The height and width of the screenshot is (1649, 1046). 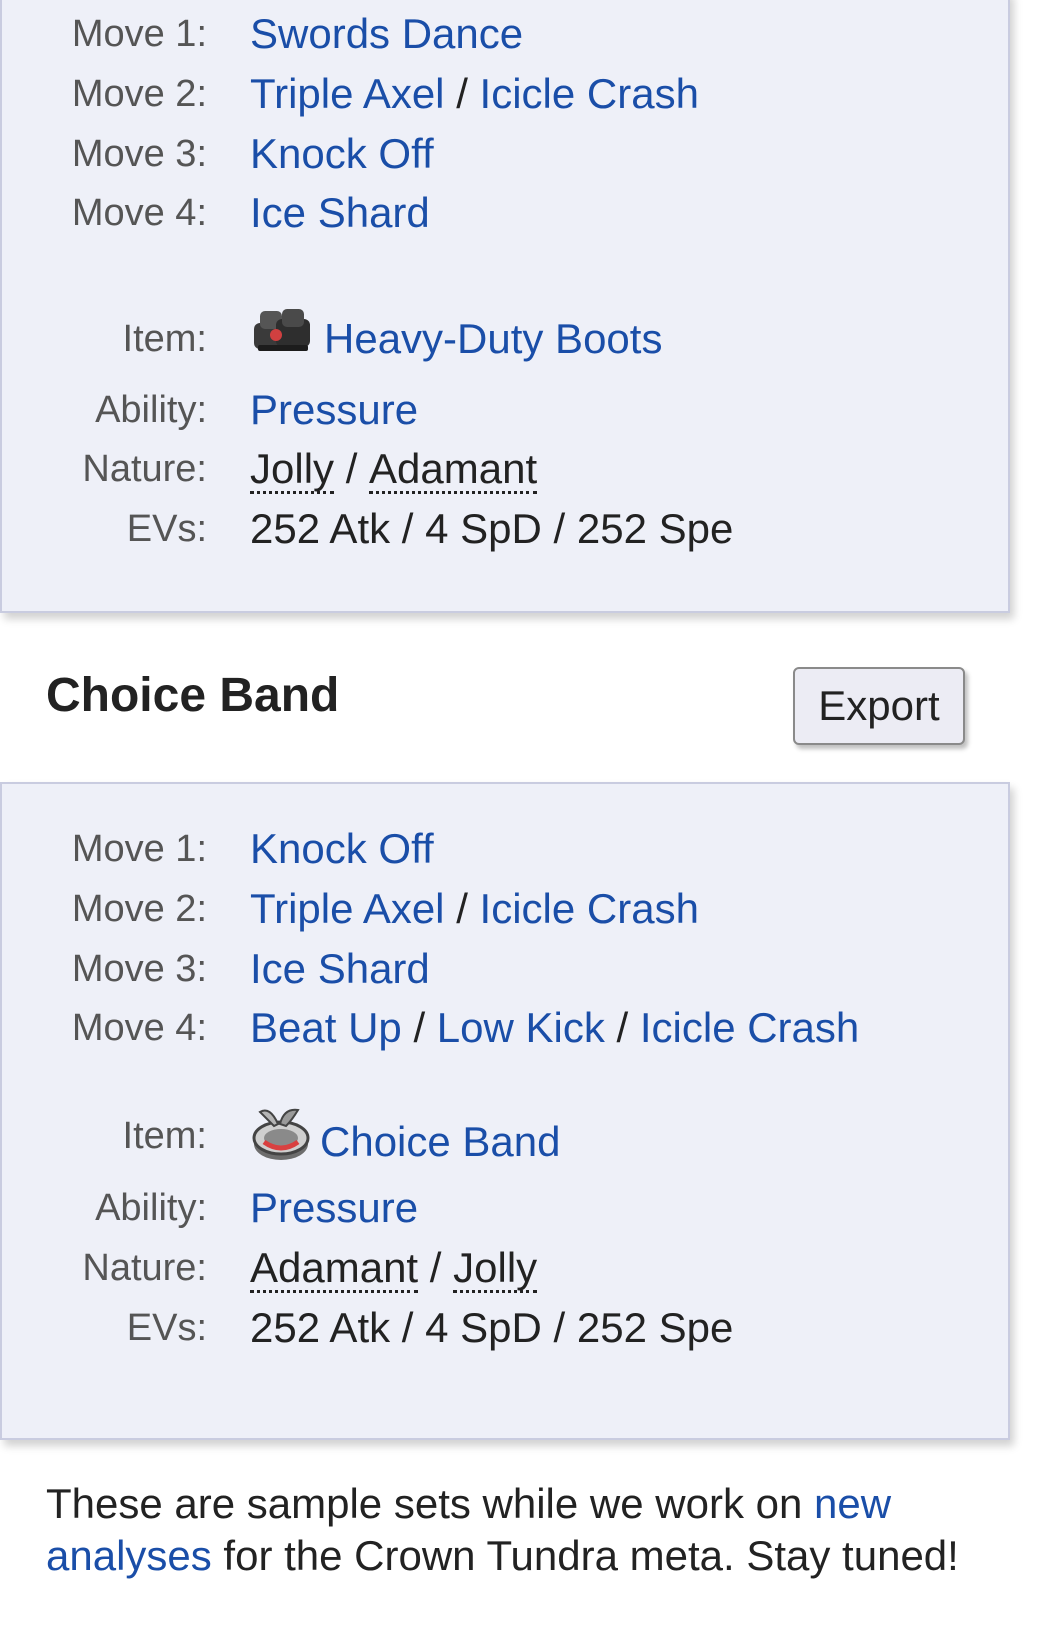 What do you see at coordinates (502, 849) in the screenshot?
I see `move-row-1: Move 1: Knock Off` at bounding box center [502, 849].